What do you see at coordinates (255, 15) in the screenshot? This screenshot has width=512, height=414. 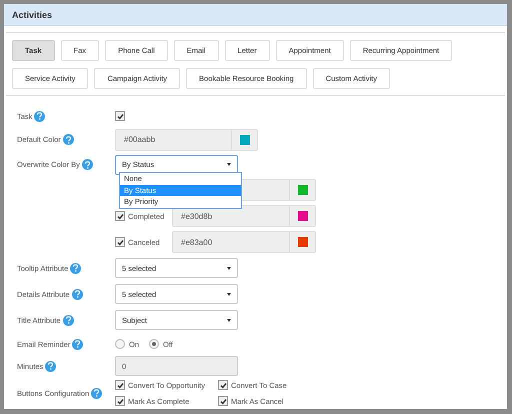 I see `panel-title: Activities` at bounding box center [255, 15].